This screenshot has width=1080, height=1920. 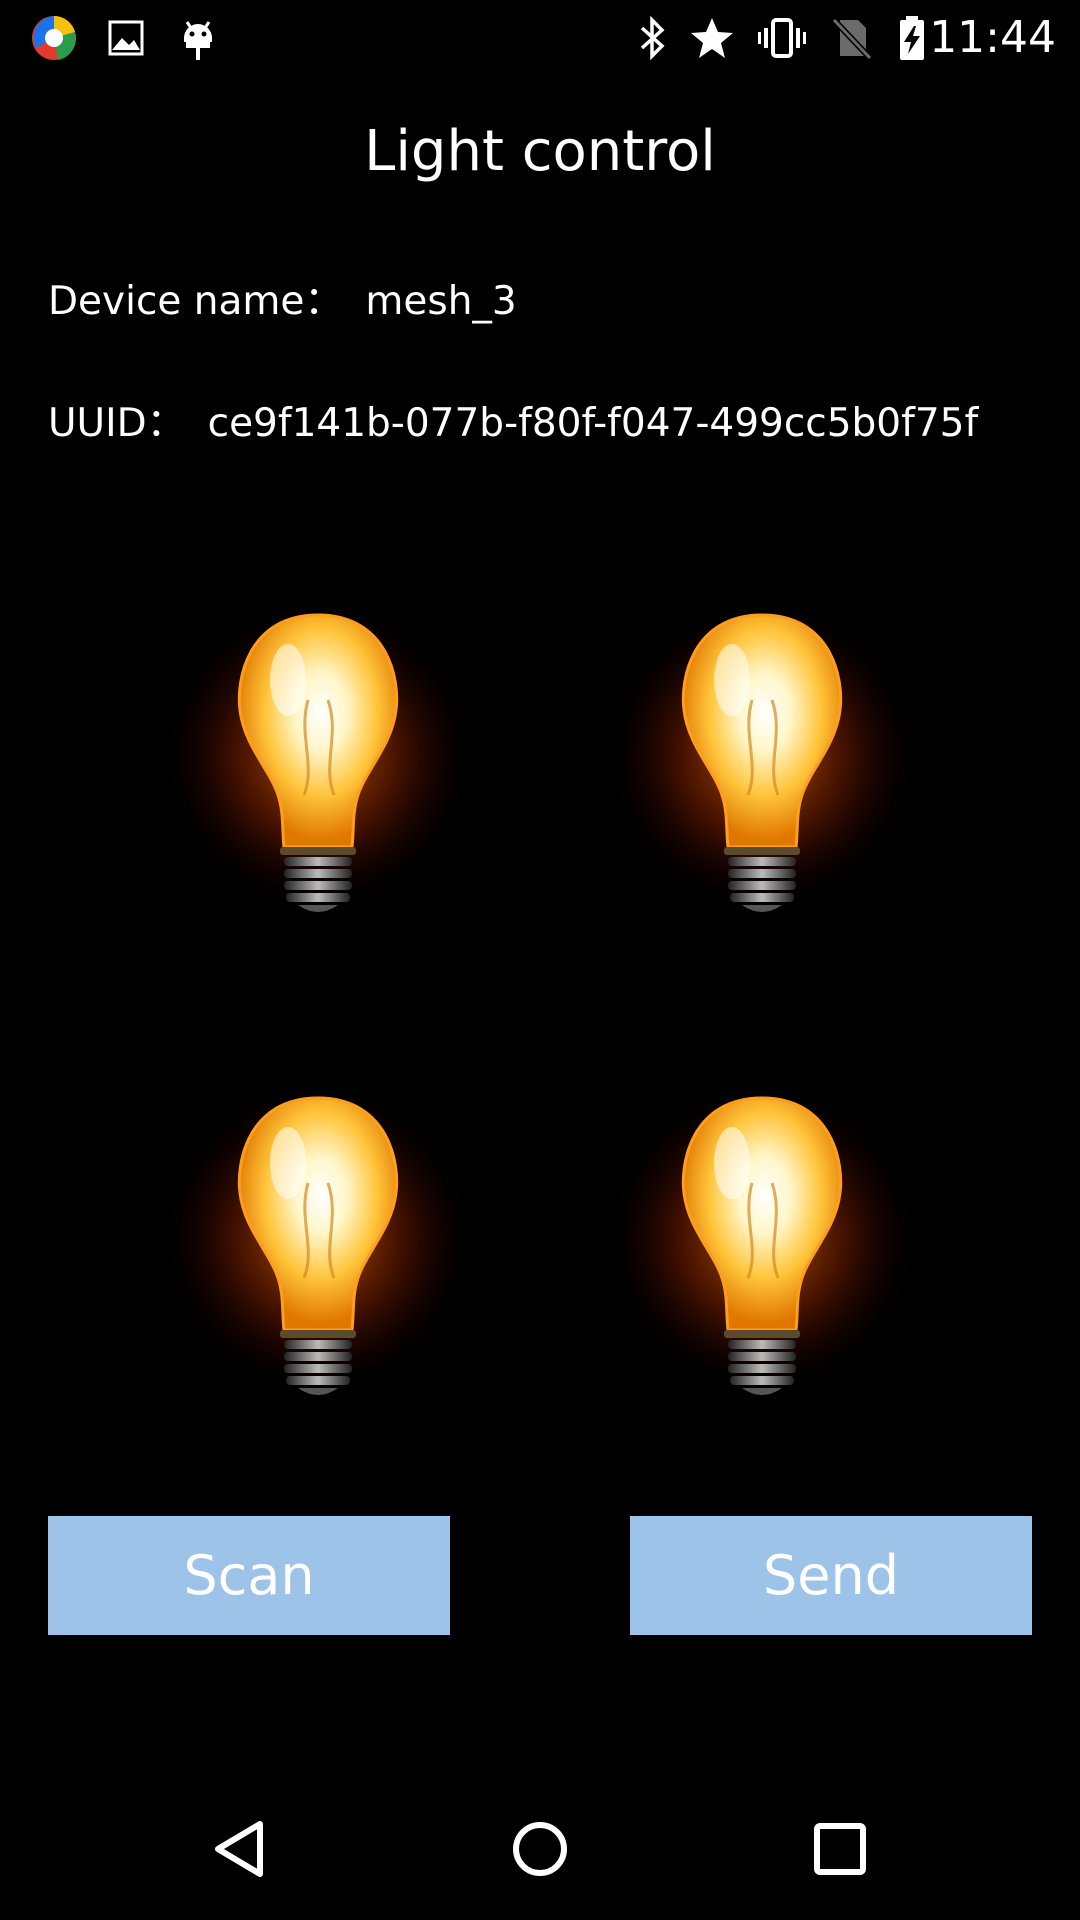 I want to click on uuid-value: ce9f141b-077b-f80f-f047-499cc5b0f75f, so click(x=593, y=423).